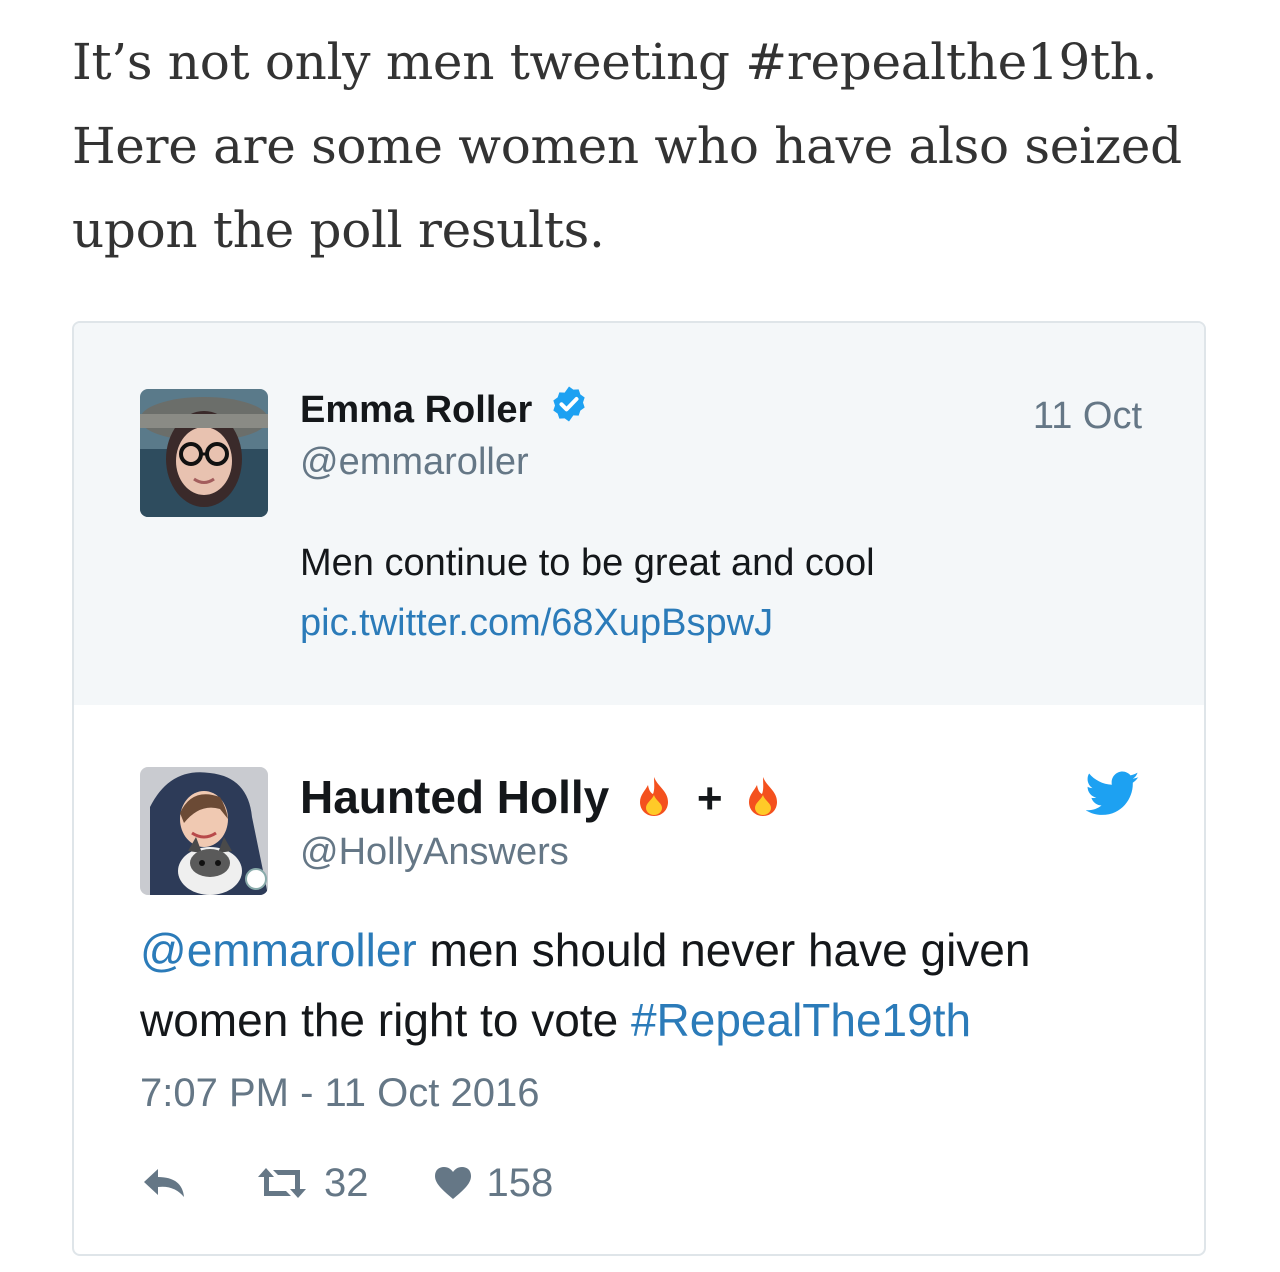  Describe the element at coordinates (587, 623) in the screenshot. I see `quoted-tweet-media-link: pic.twitter.com/68XupBspwJ` at that location.